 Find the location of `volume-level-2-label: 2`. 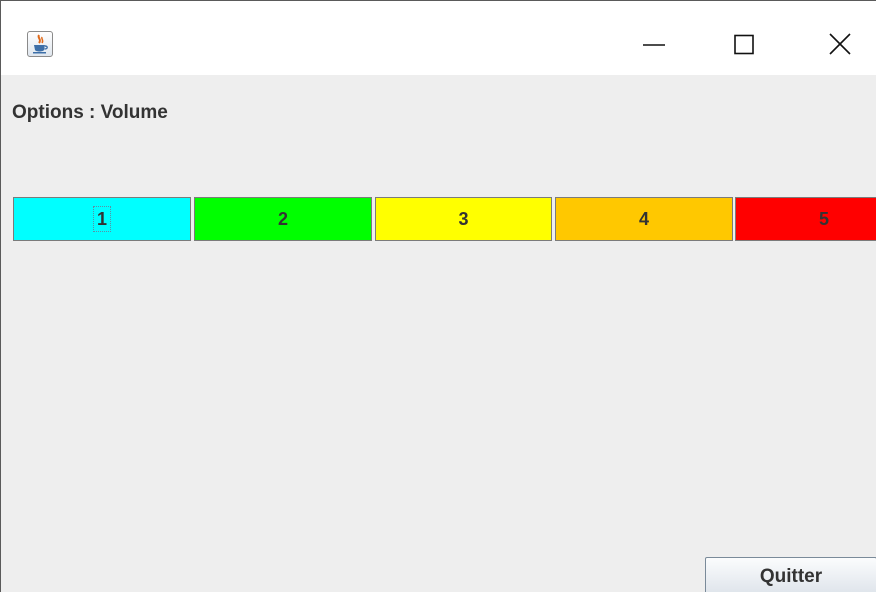

volume-level-2-label: 2 is located at coordinates (282, 219).